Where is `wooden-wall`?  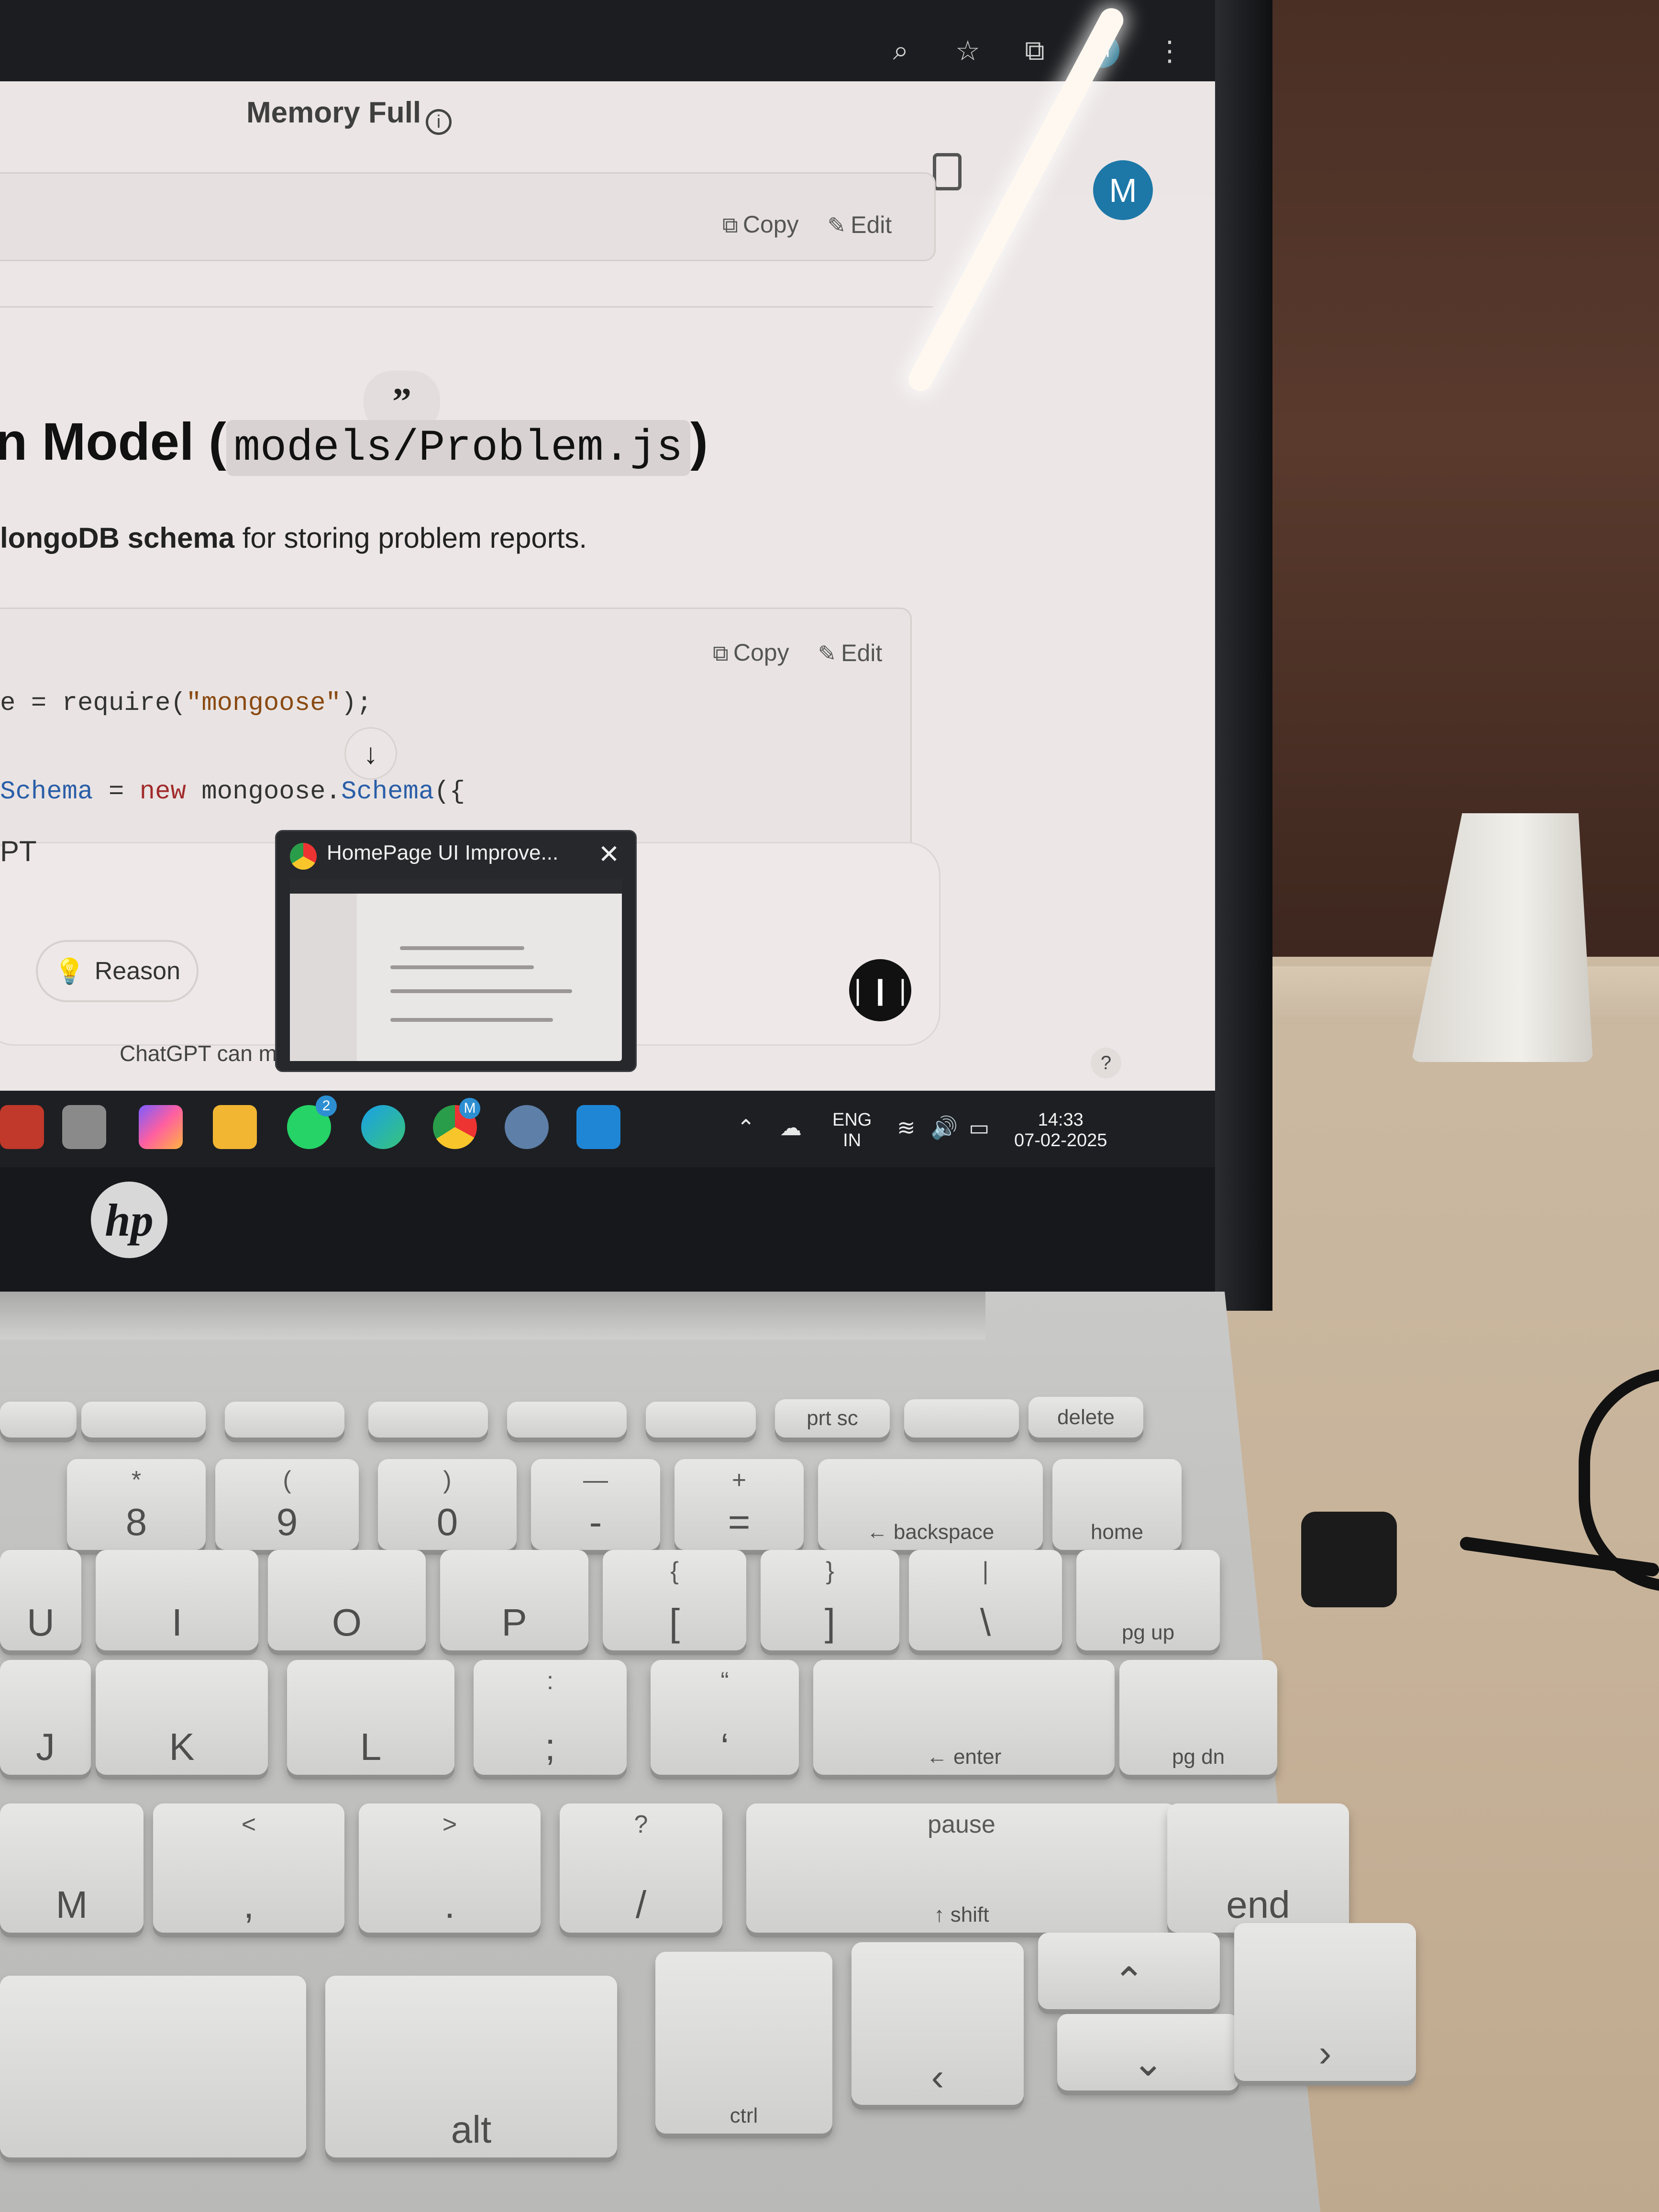
wooden-wall is located at coordinates (1442, 488).